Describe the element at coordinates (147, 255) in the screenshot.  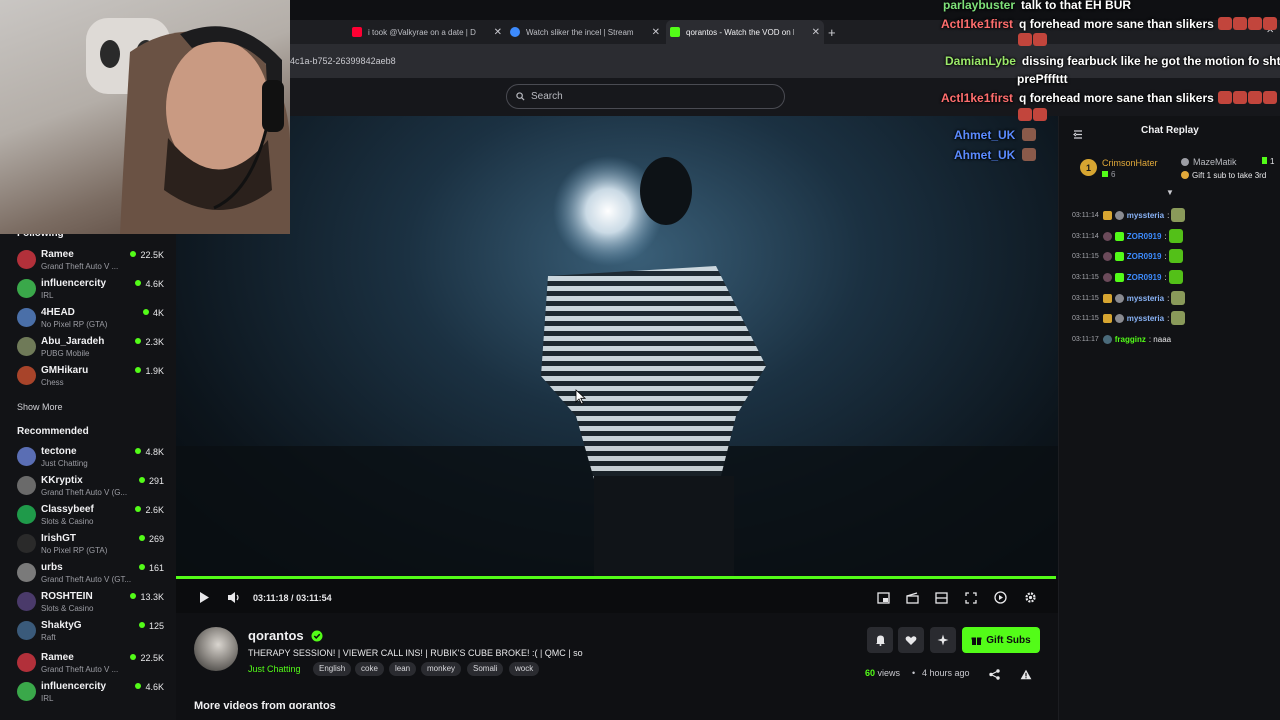
I see `viewer-count: 22.5K` at that location.